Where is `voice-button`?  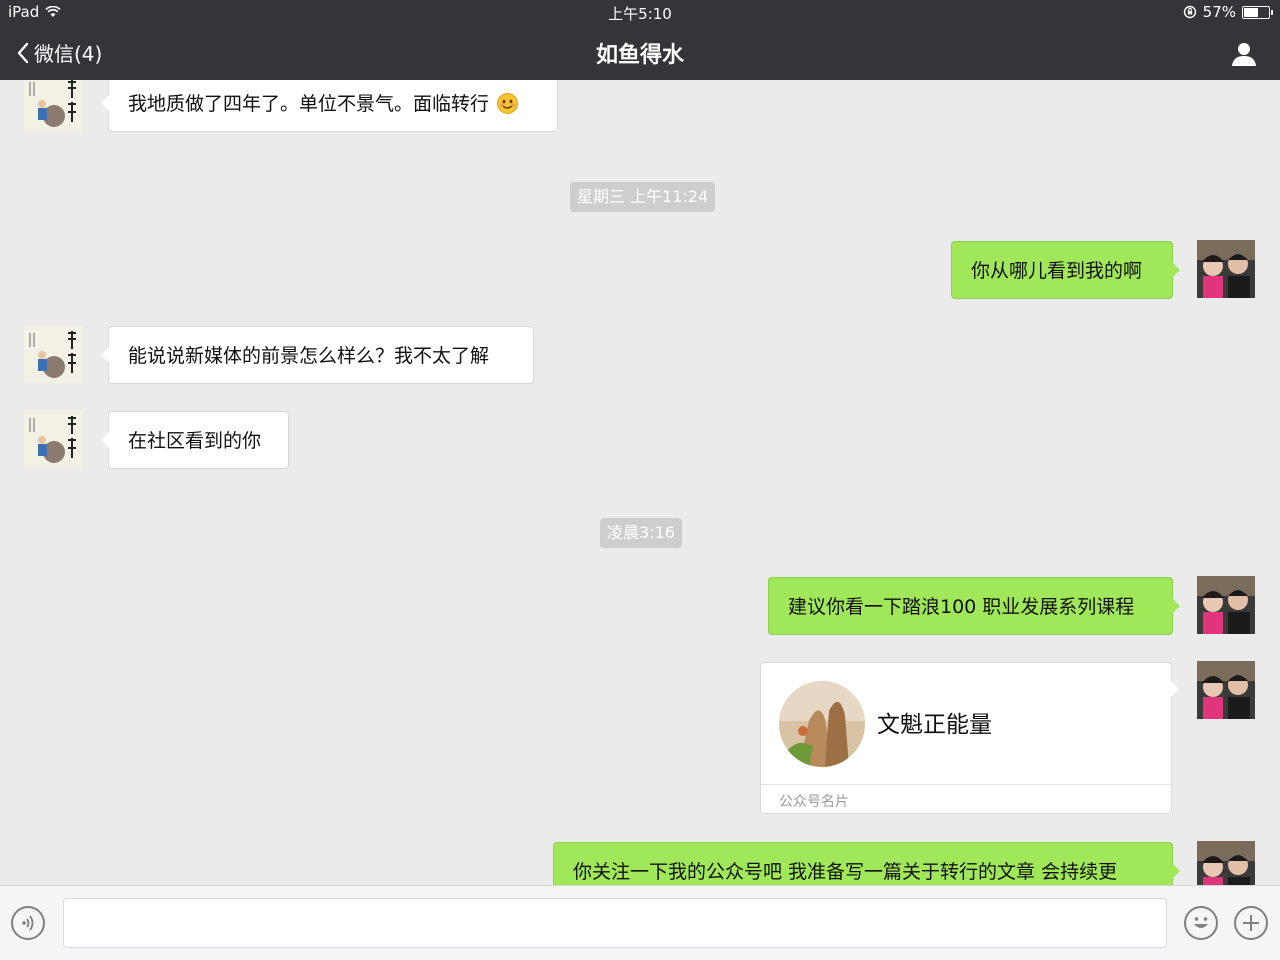
voice-button is located at coordinates (28, 923).